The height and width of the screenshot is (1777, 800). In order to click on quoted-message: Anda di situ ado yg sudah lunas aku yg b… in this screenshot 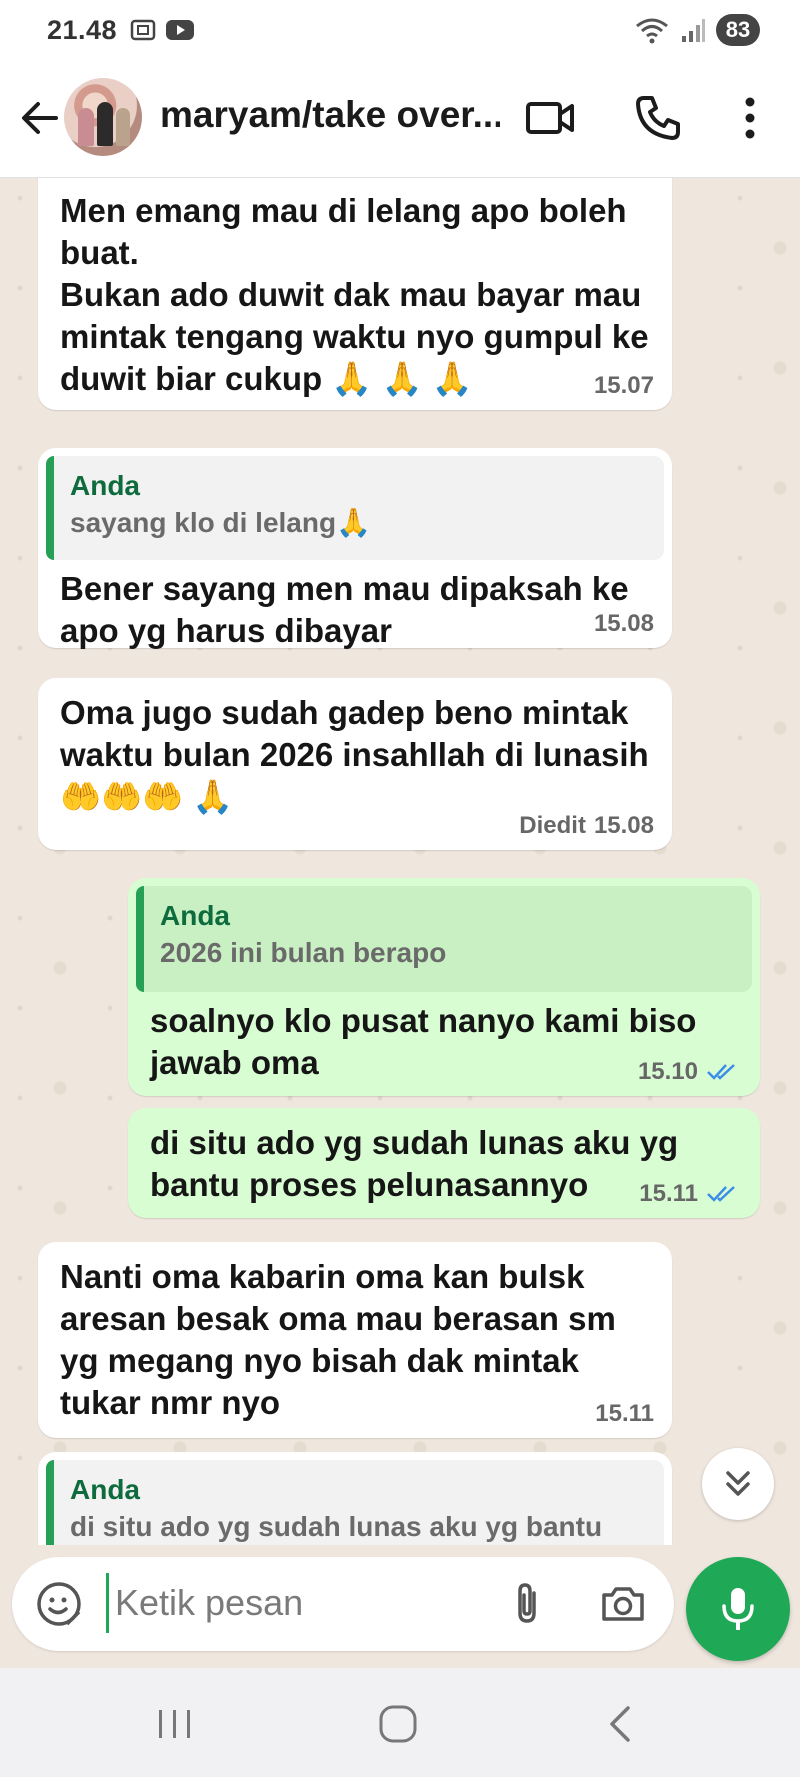, I will do `click(355, 1502)`.